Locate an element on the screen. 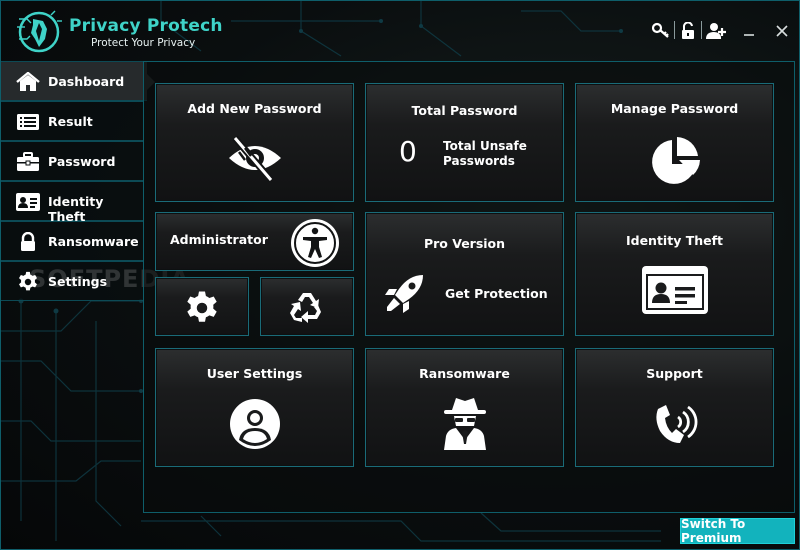  add-user-icon is located at coordinates (717, 31).